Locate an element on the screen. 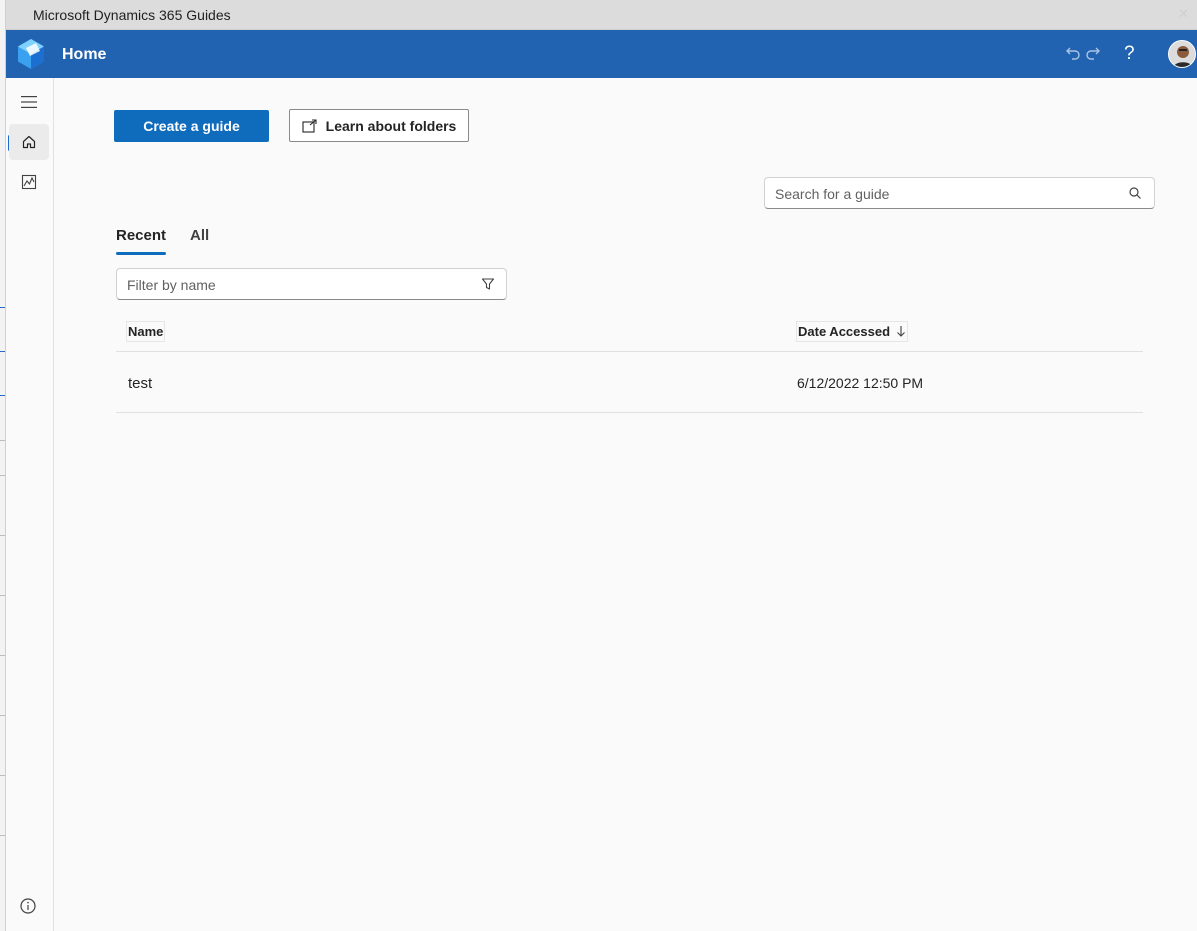 This screenshot has width=1197, height=931. column-header-name: Name is located at coordinates (146, 331).